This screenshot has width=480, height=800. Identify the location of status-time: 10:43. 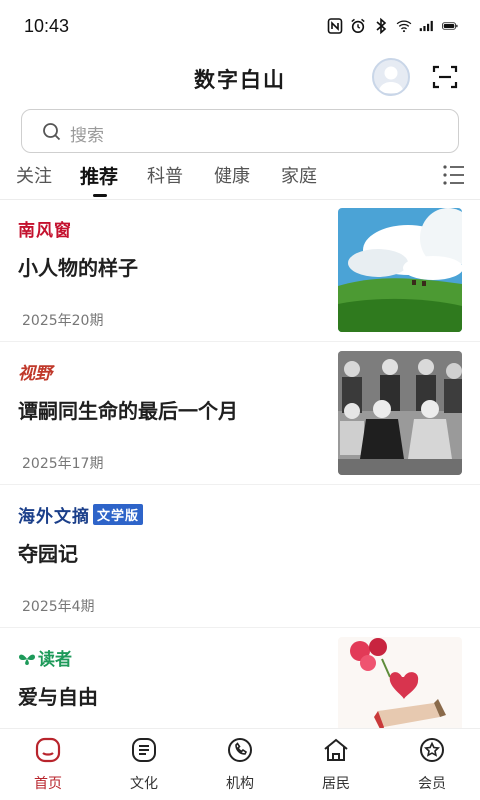
(47, 26).